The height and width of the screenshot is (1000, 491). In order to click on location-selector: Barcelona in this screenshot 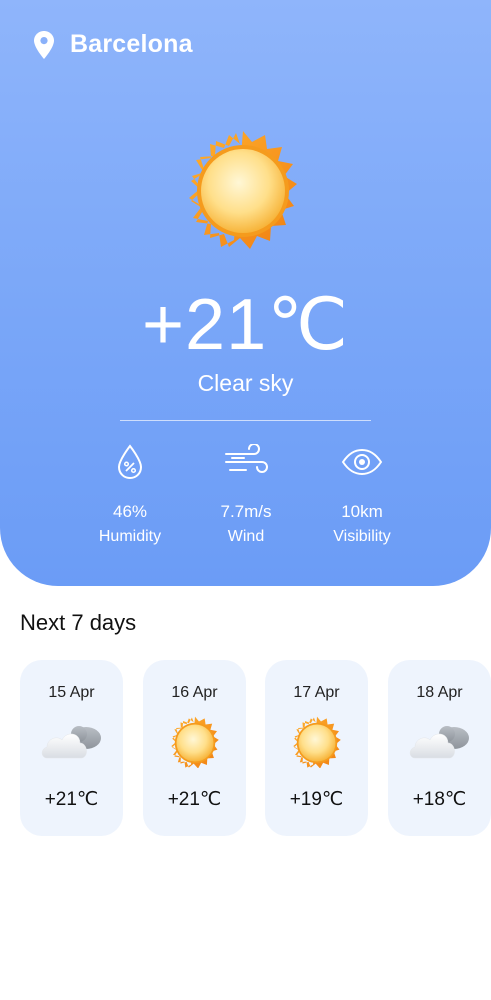, I will do `click(113, 44)`.